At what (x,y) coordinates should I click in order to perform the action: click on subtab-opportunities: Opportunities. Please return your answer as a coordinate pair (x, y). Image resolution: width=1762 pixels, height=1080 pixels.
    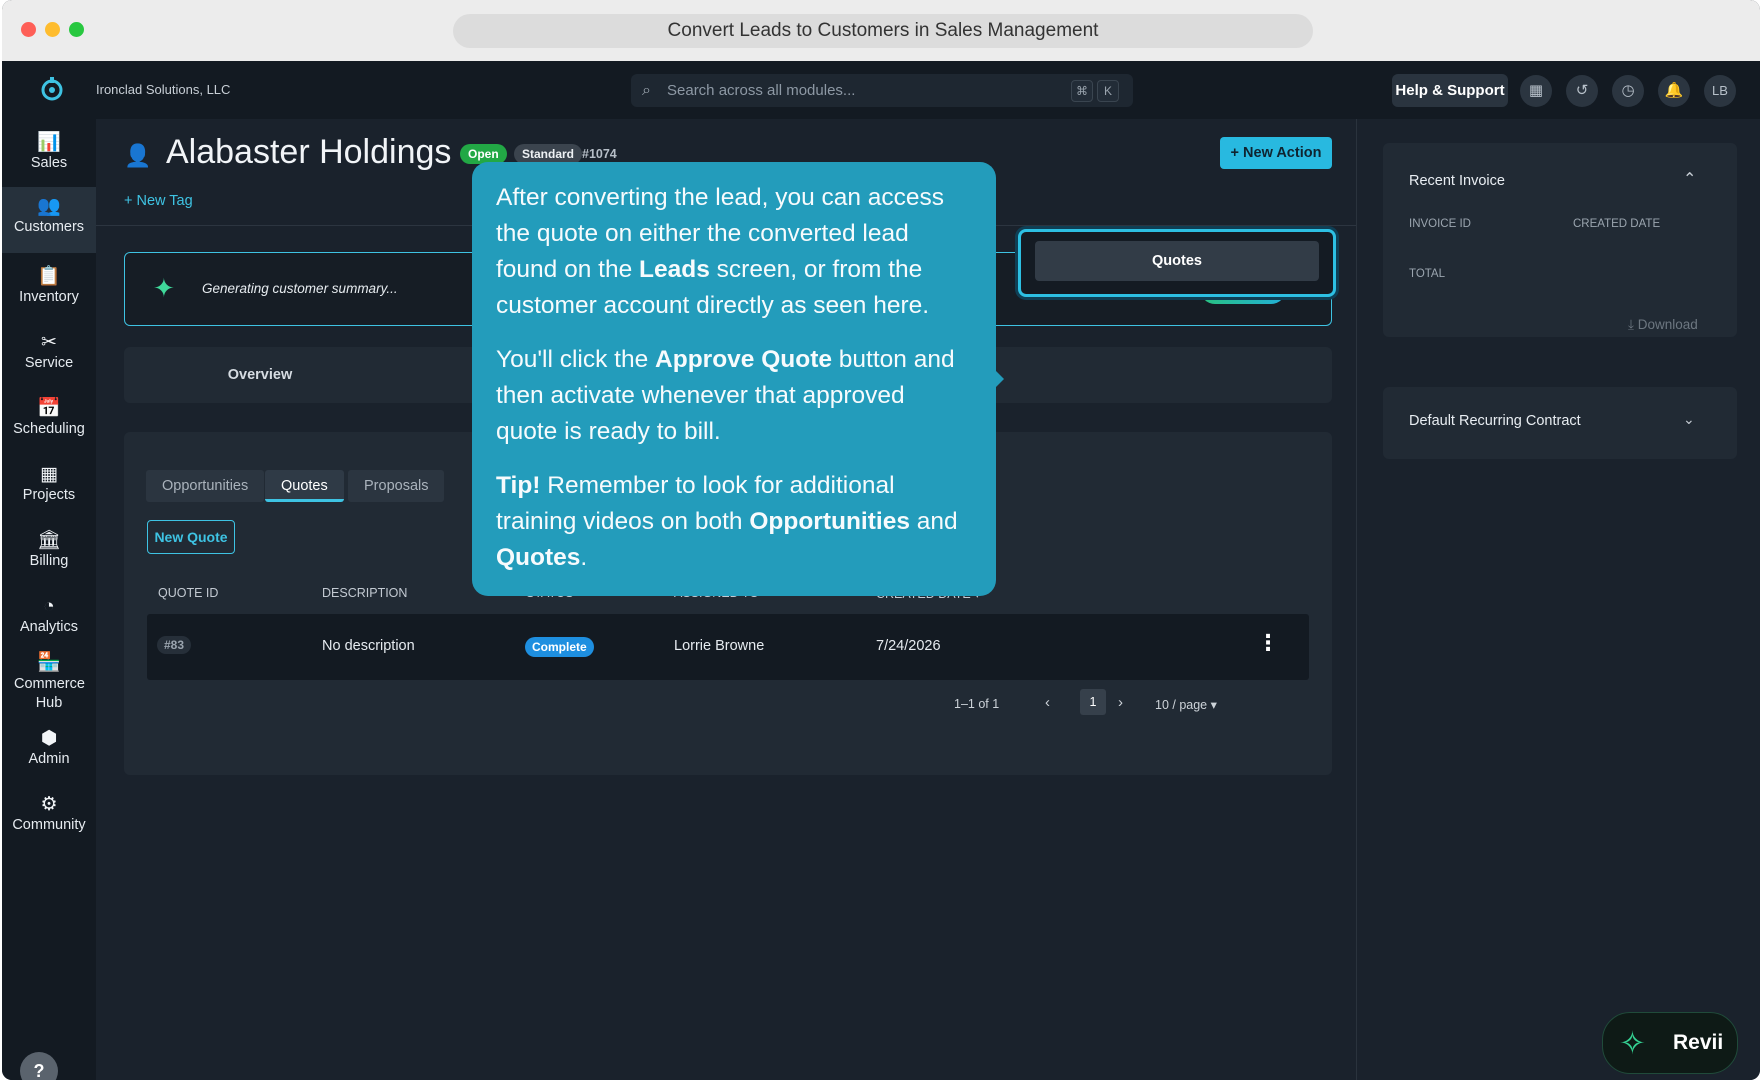
    Looking at the image, I should click on (205, 486).